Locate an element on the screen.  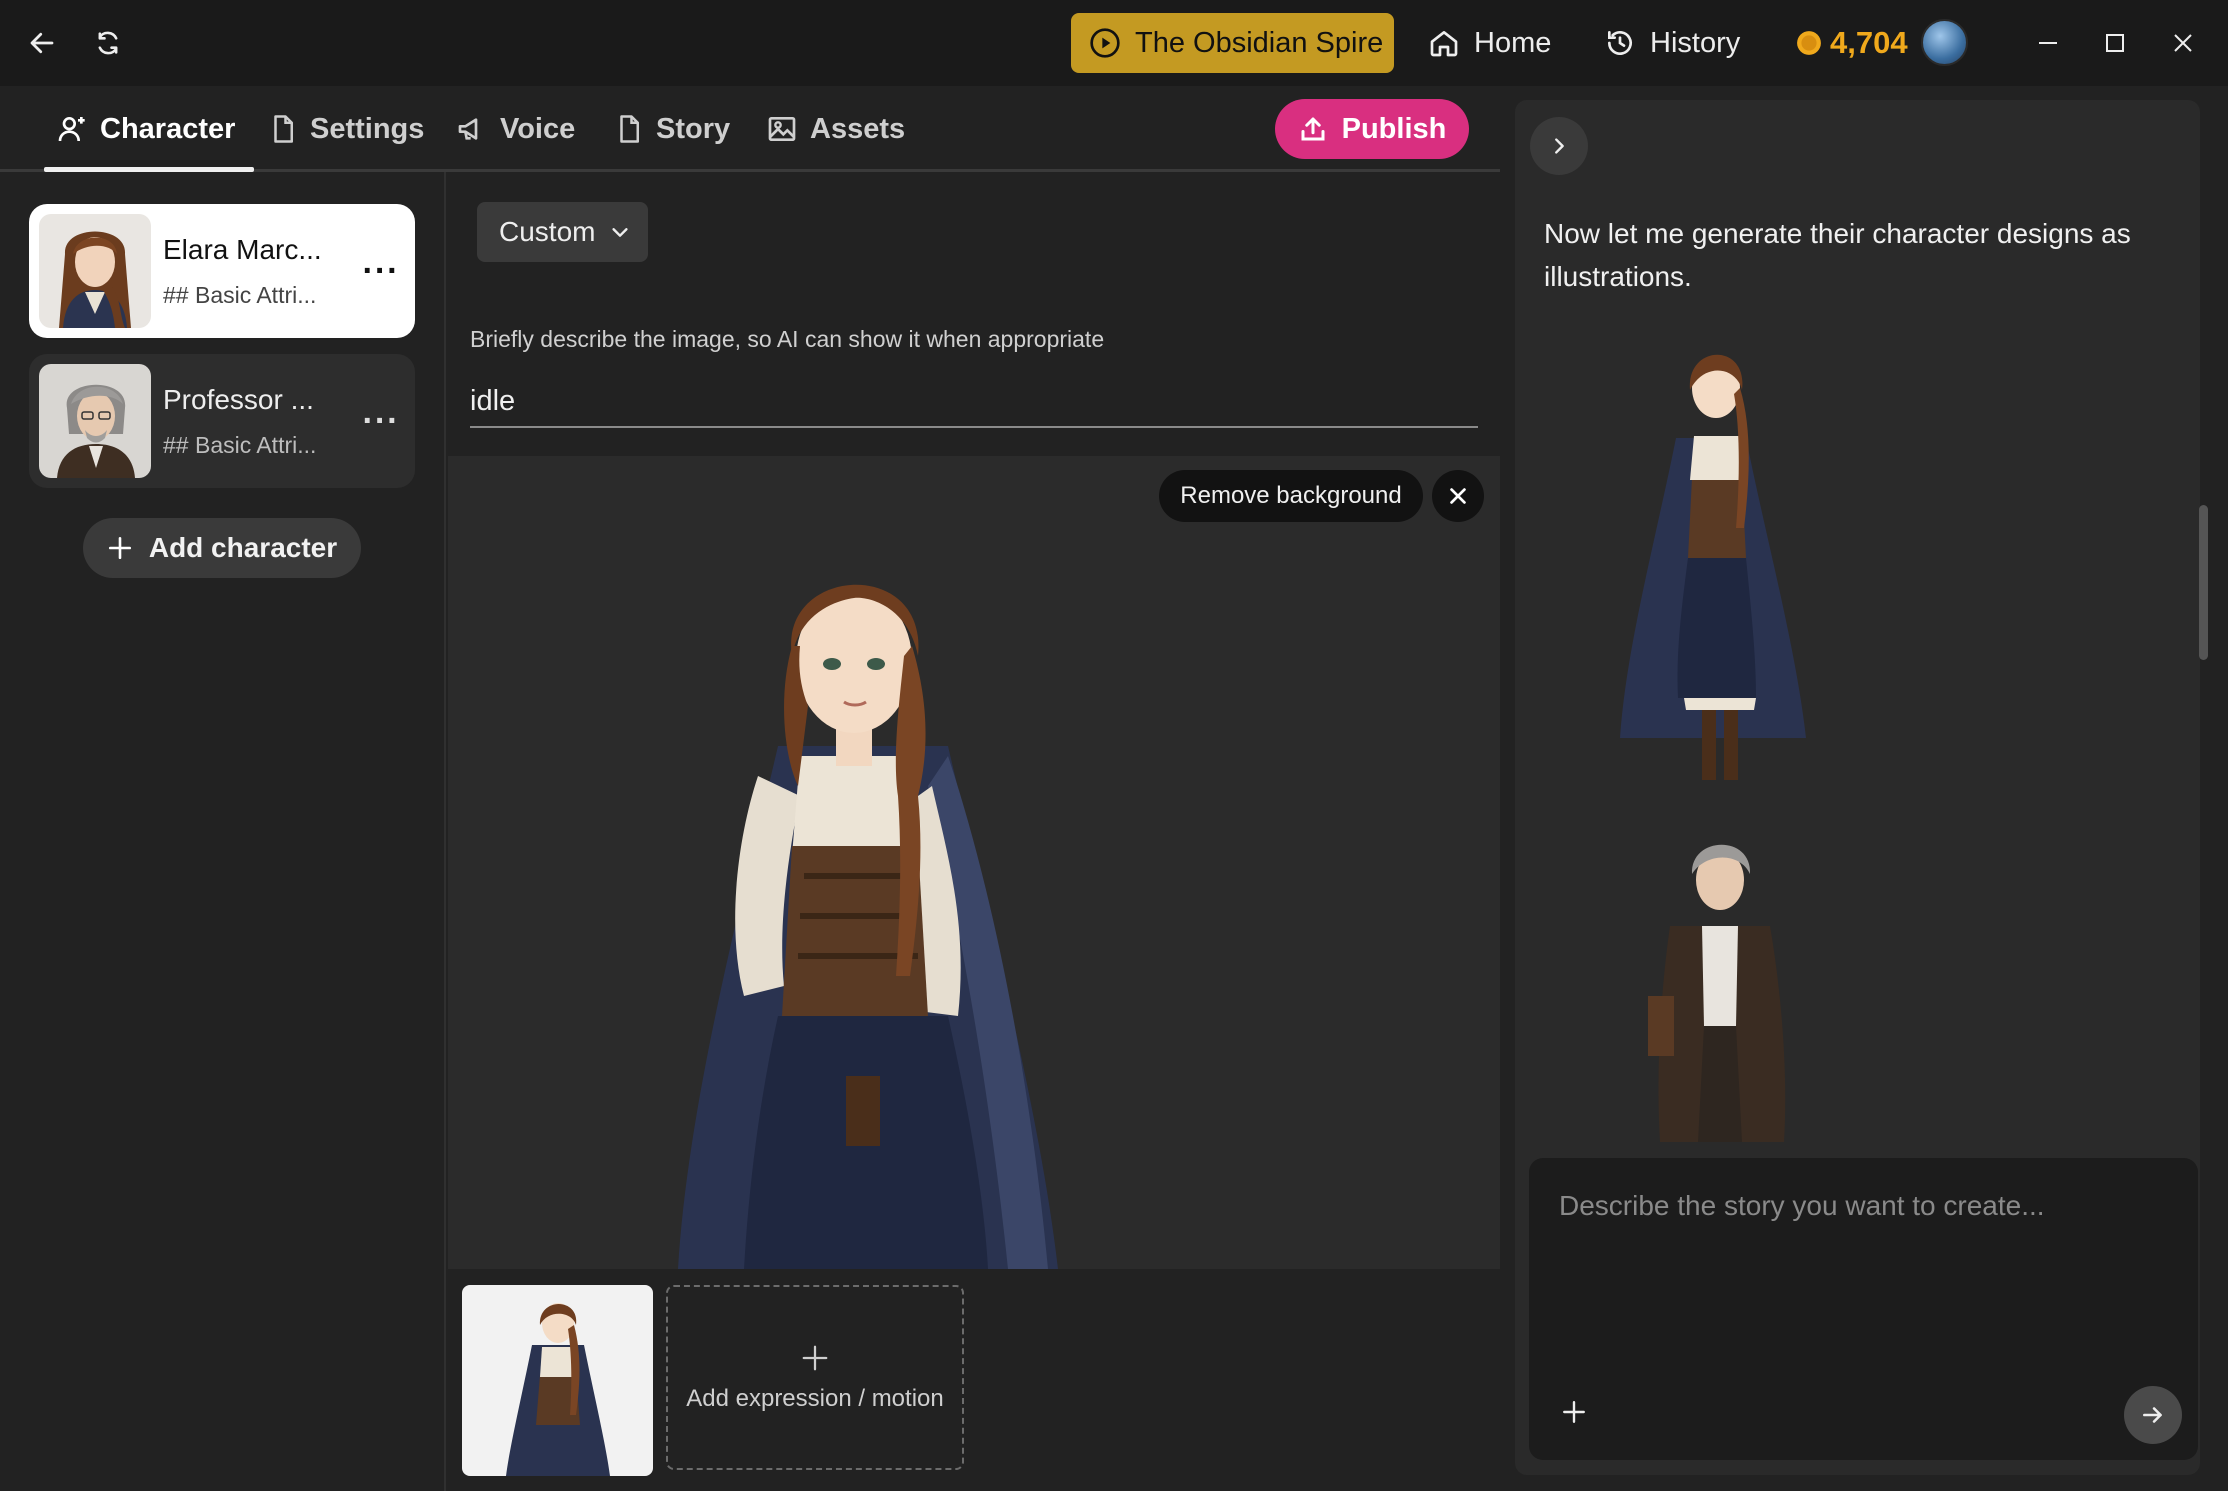
home-label: Home is located at coordinates (1513, 42).